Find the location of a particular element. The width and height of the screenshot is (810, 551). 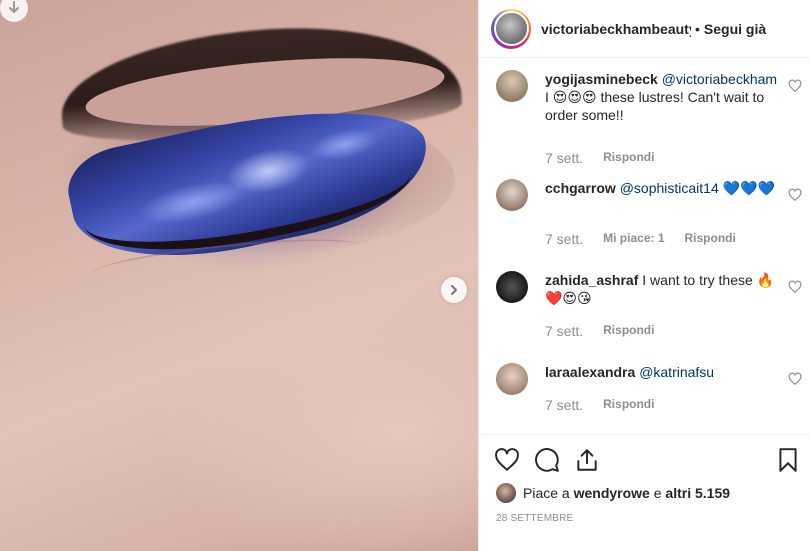

arrow-down-icon is located at coordinates (14, 7).